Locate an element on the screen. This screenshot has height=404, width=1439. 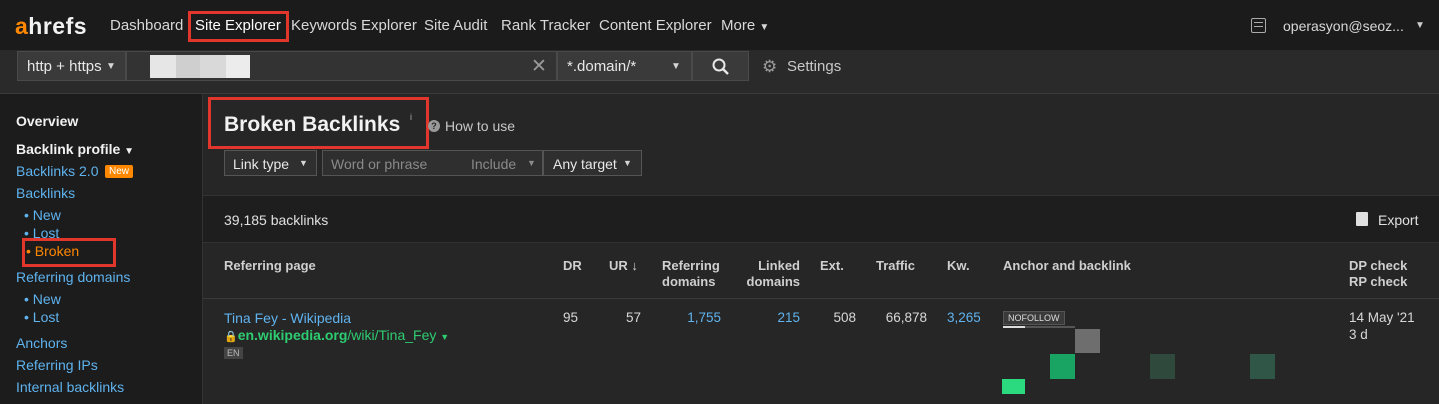
nav-site-explorer: Site Explorer is located at coordinates (238, 25).